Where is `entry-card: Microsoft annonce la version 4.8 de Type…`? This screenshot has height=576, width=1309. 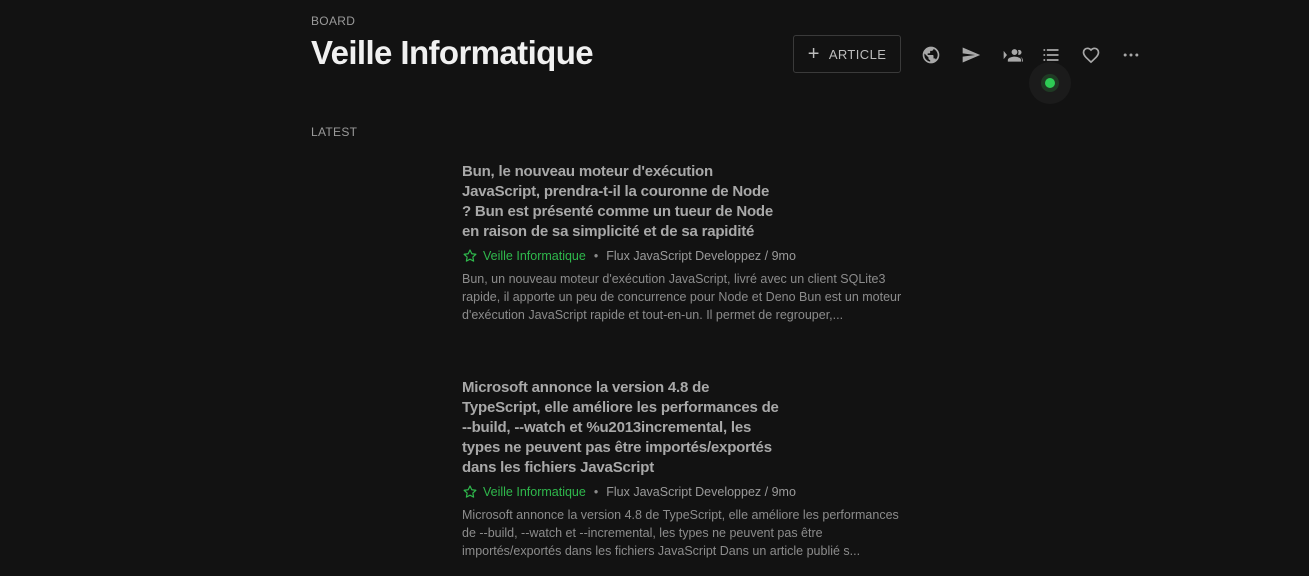
entry-card: Microsoft annonce la version 4.8 de Type… is located at coordinates (684, 469).